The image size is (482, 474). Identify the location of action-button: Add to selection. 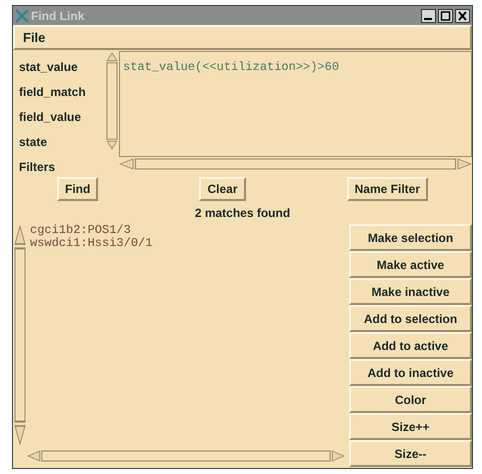
(410, 318).